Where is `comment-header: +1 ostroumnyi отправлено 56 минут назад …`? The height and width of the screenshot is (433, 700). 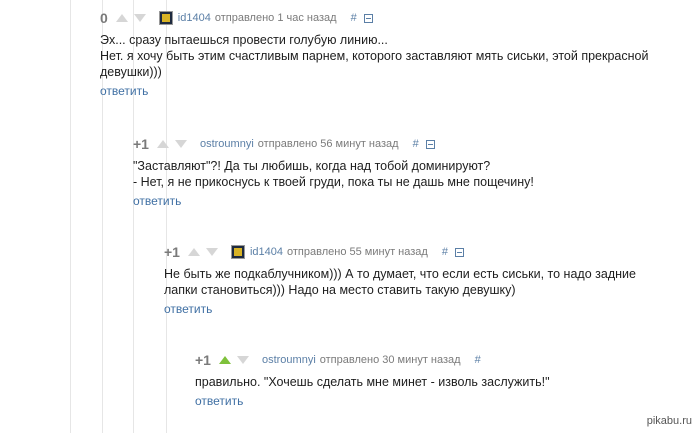 comment-header: +1 ostroumnyi отправлено 56 минут назад … is located at coordinates (333, 144).